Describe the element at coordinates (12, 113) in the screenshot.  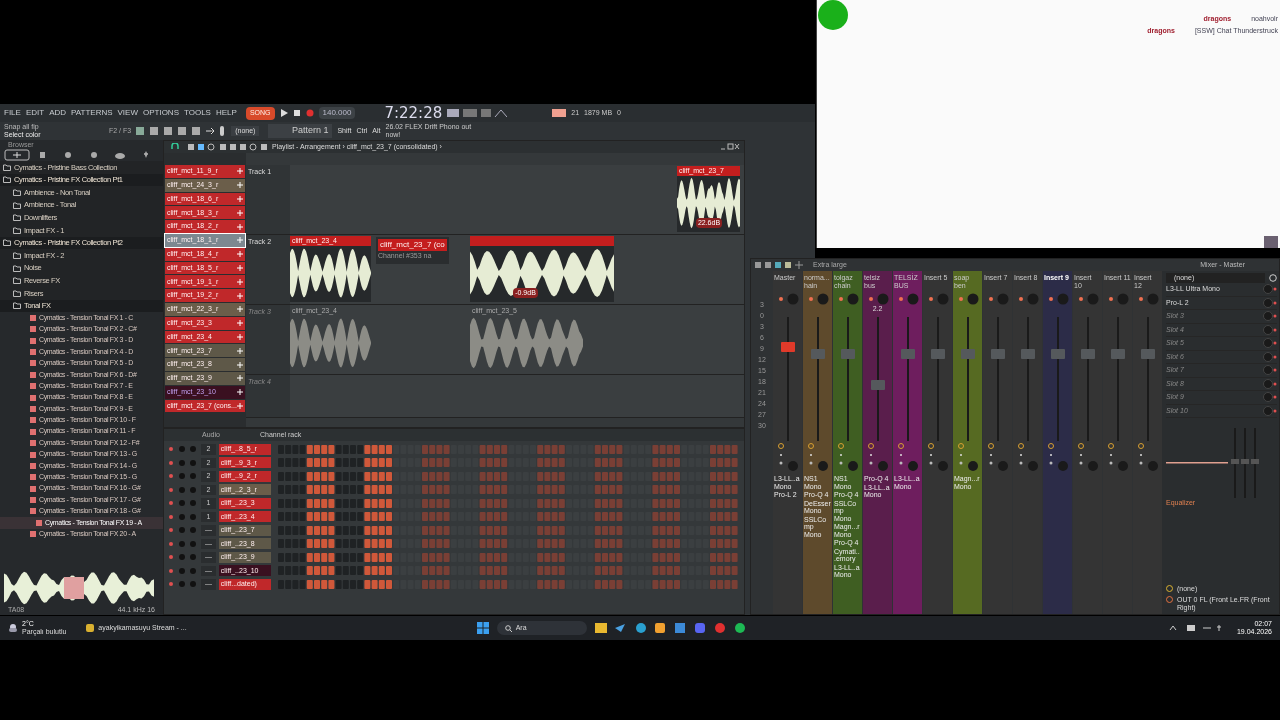
I see `menu-item: FILE` at that location.